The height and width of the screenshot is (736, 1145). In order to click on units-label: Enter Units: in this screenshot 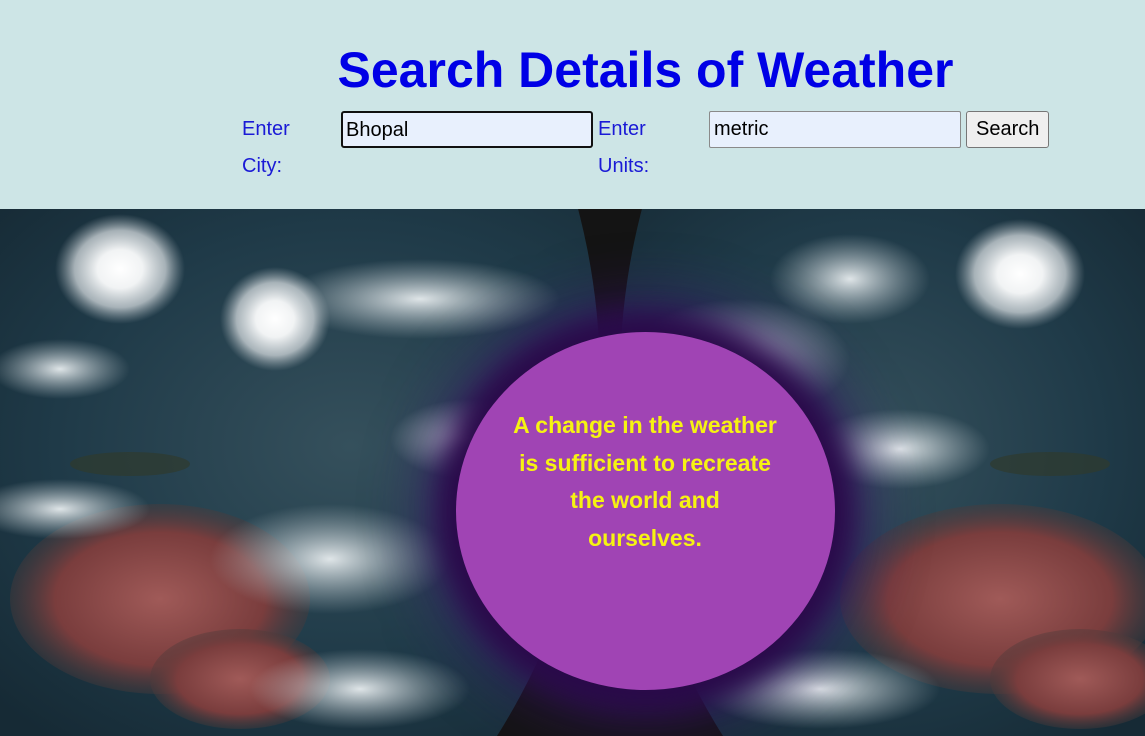, I will do `click(624, 147)`.